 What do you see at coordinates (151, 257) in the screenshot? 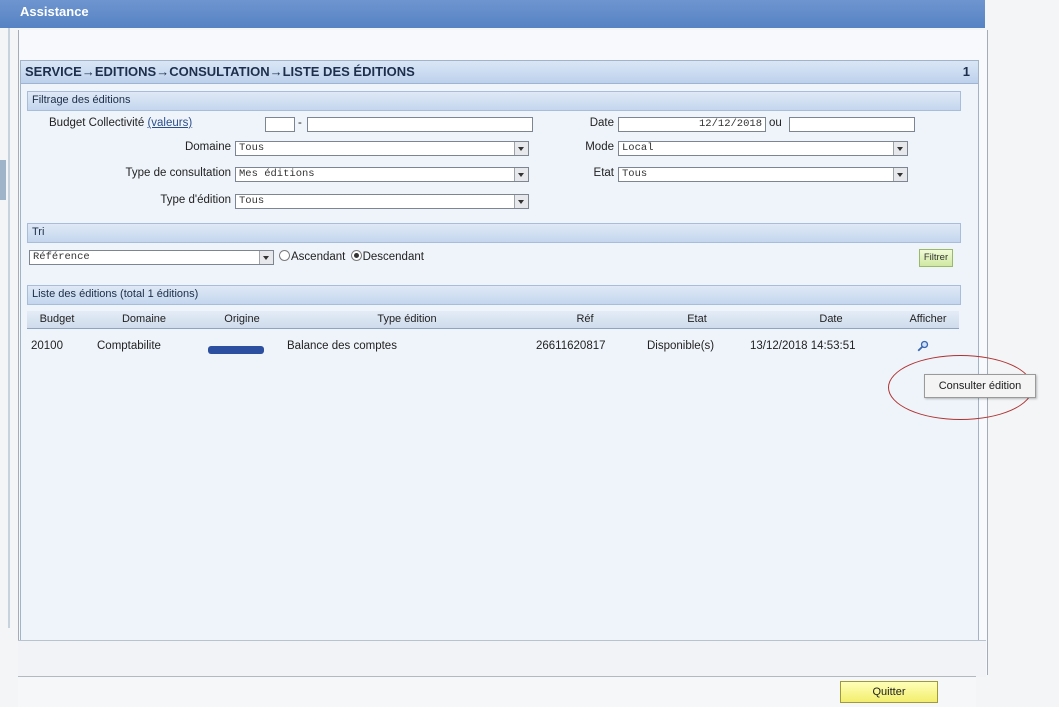
I see `sort-field-select: Référence` at bounding box center [151, 257].